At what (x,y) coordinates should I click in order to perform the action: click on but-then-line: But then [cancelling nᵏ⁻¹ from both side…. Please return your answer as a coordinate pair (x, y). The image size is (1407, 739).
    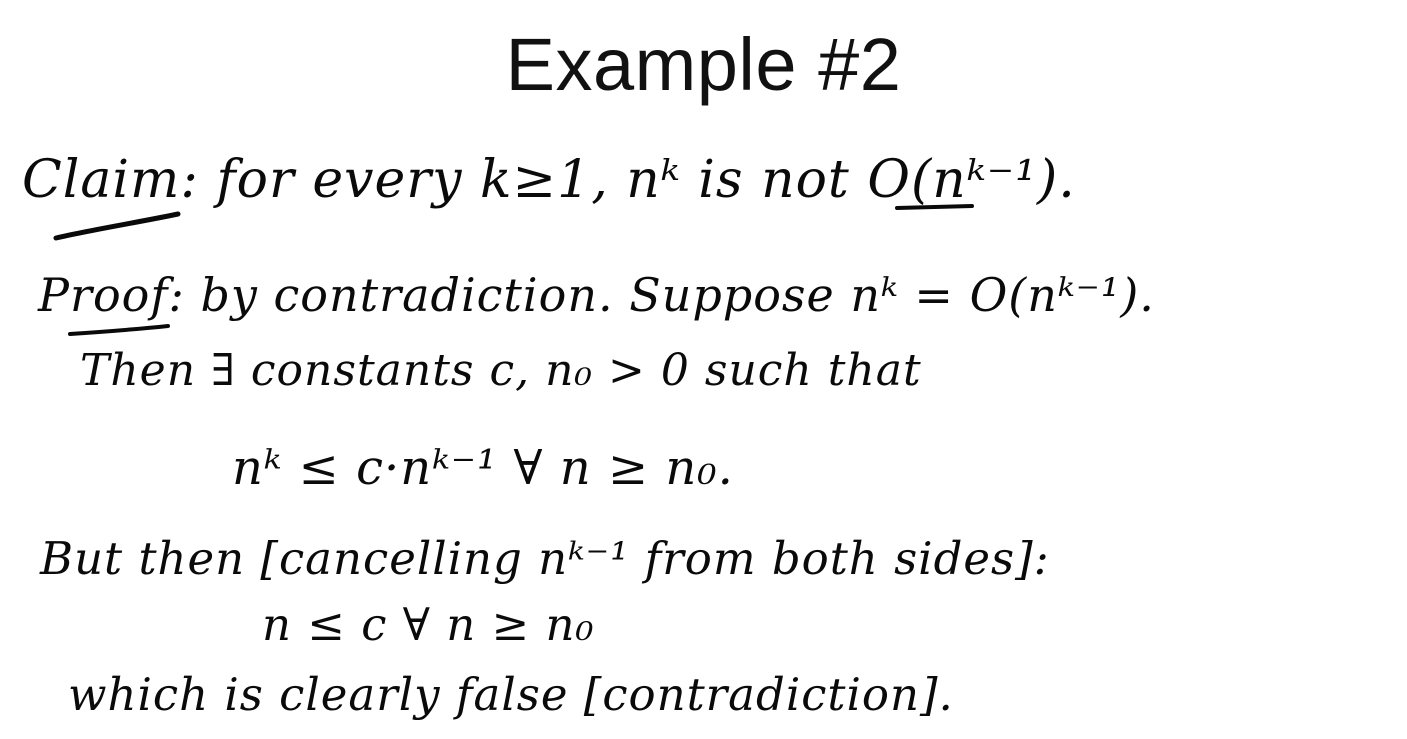
    Looking at the image, I should click on (545, 558).